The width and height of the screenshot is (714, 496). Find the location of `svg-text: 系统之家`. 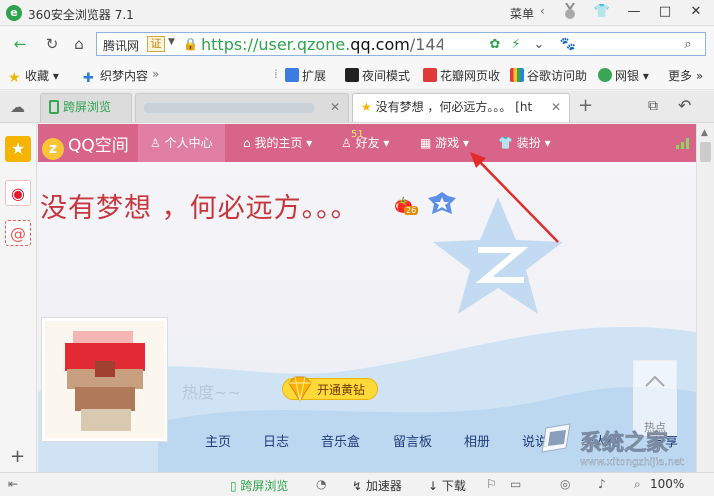

svg-text: 系统之家 is located at coordinates (624, 443).